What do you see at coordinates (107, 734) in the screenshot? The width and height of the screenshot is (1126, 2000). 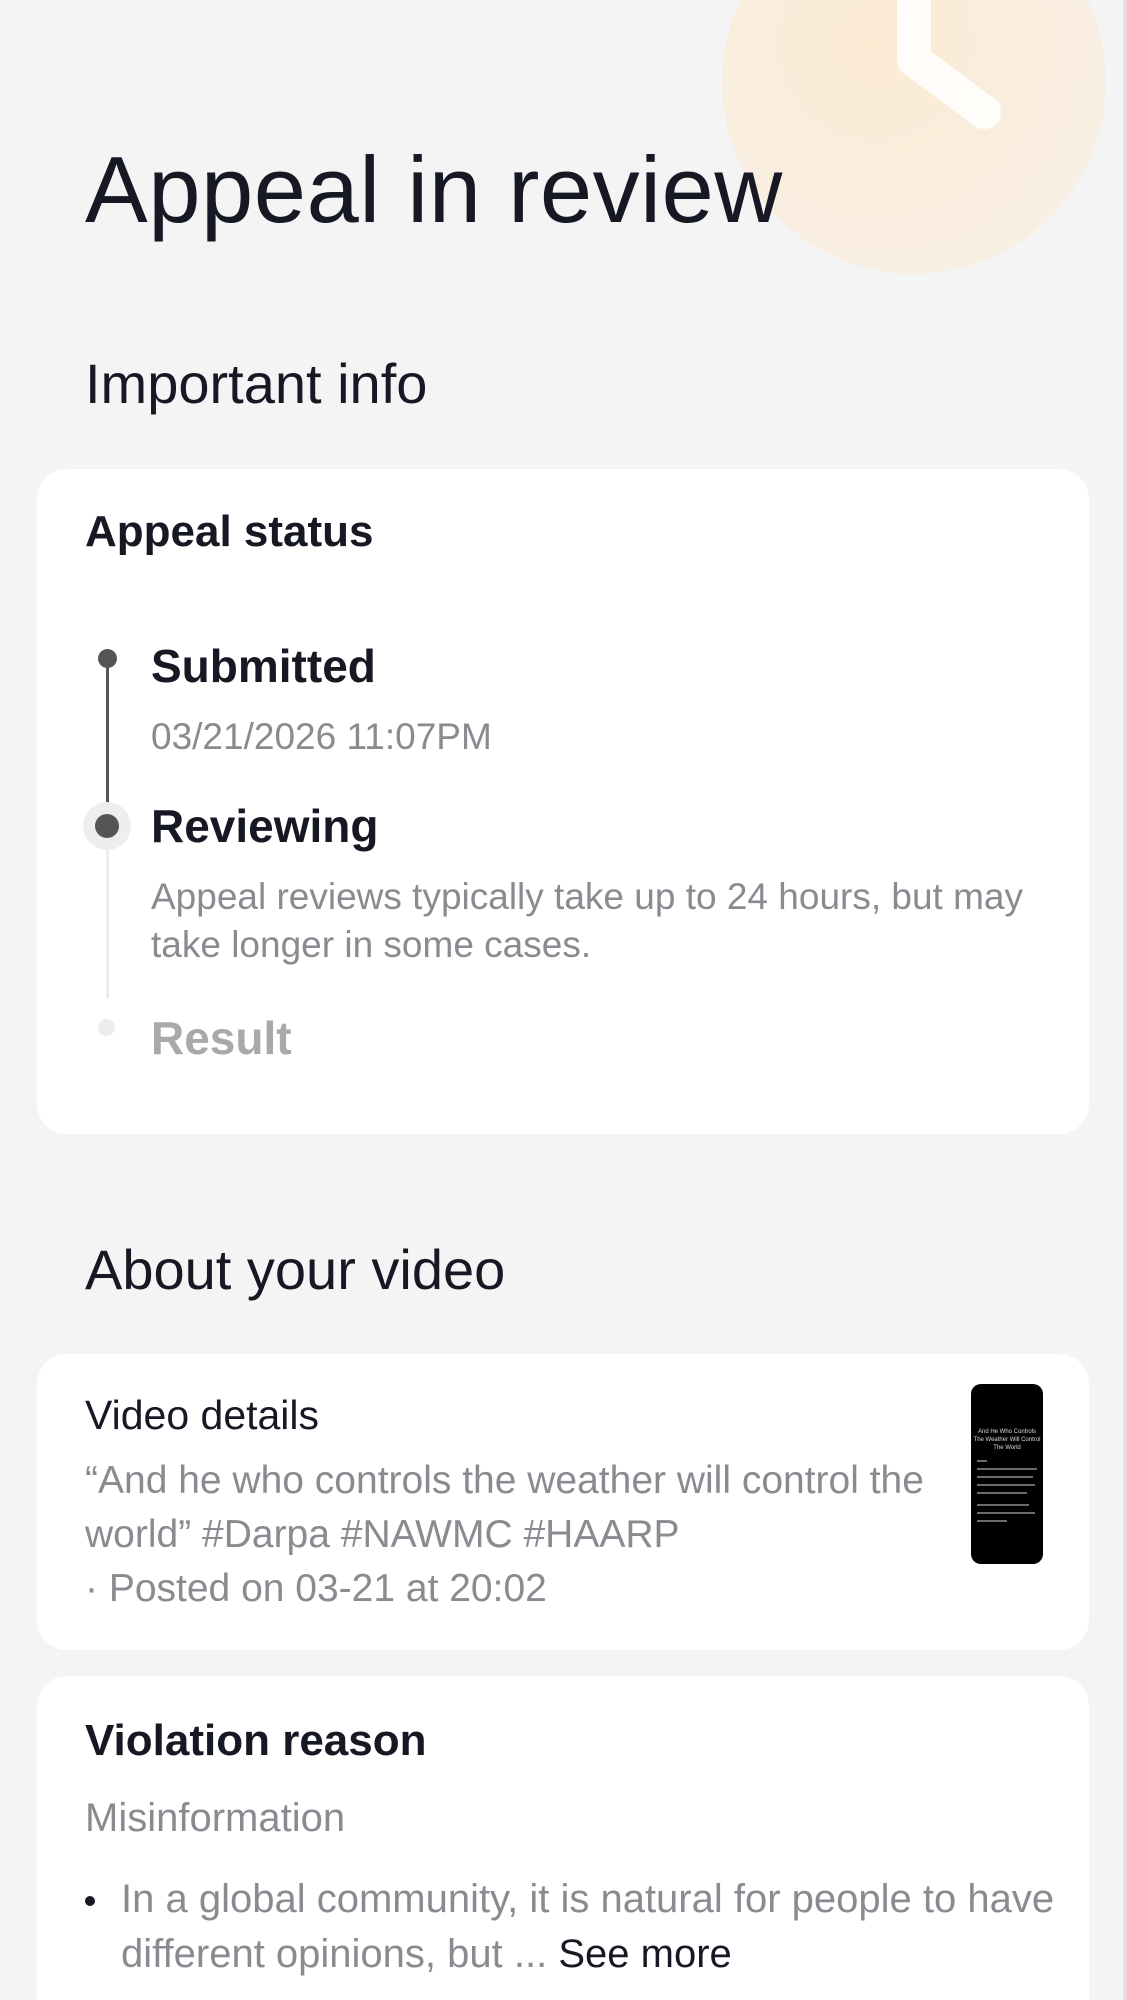 I see `timeline-line-done` at bounding box center [107, 734].